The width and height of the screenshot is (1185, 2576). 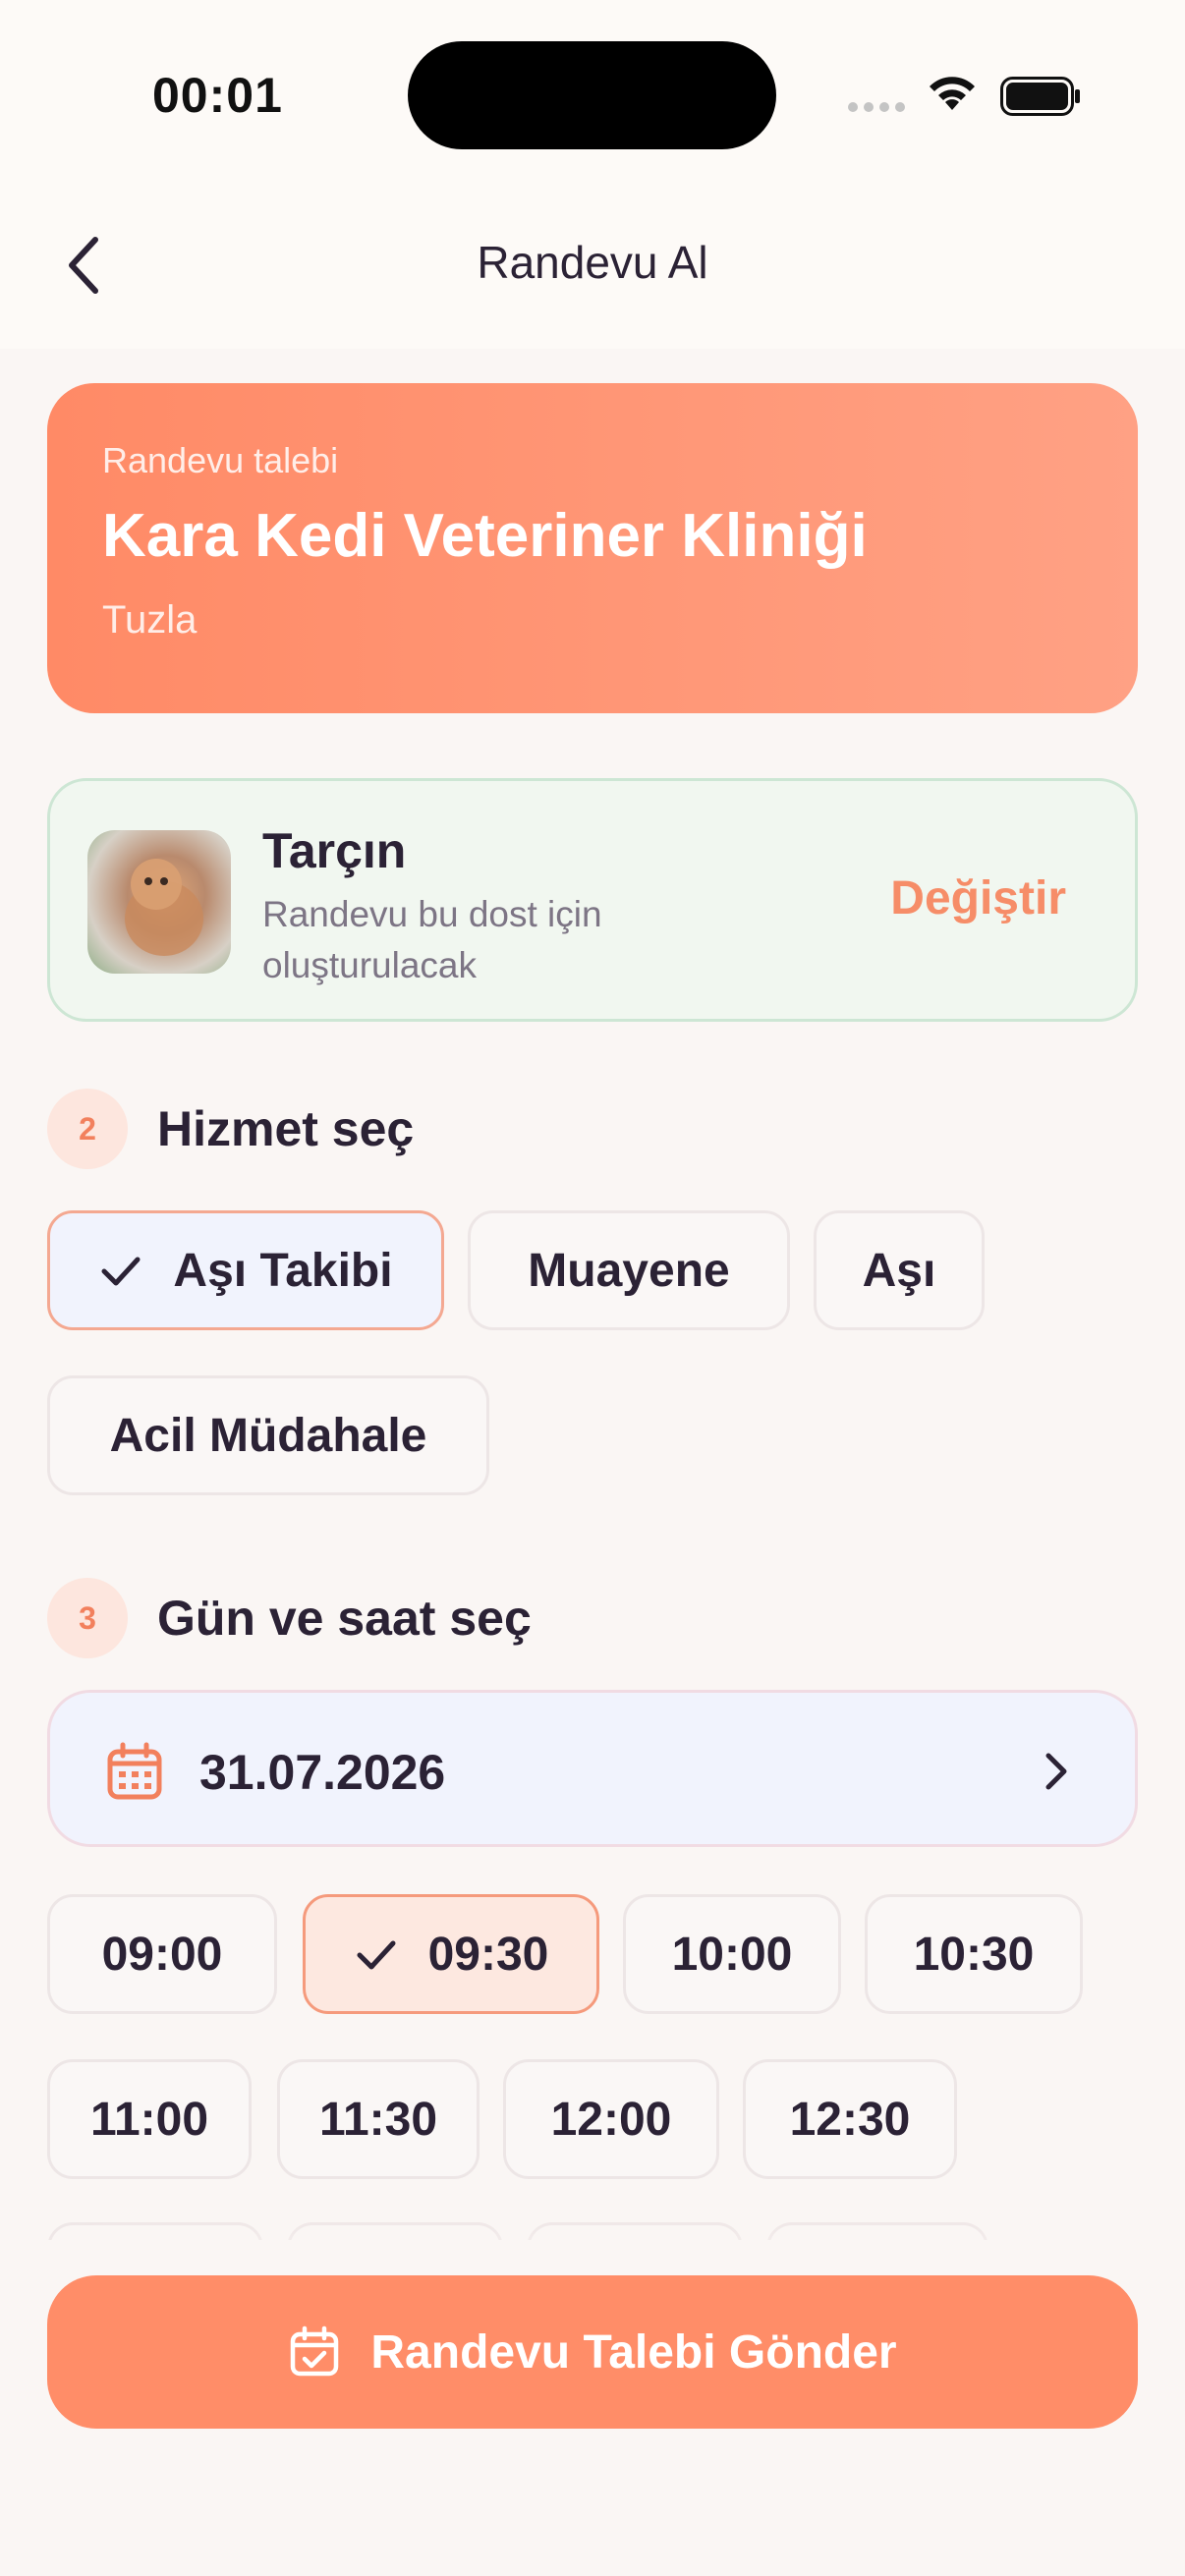 I want to click on time-label: 12:30, so click(x=850, y=2119).